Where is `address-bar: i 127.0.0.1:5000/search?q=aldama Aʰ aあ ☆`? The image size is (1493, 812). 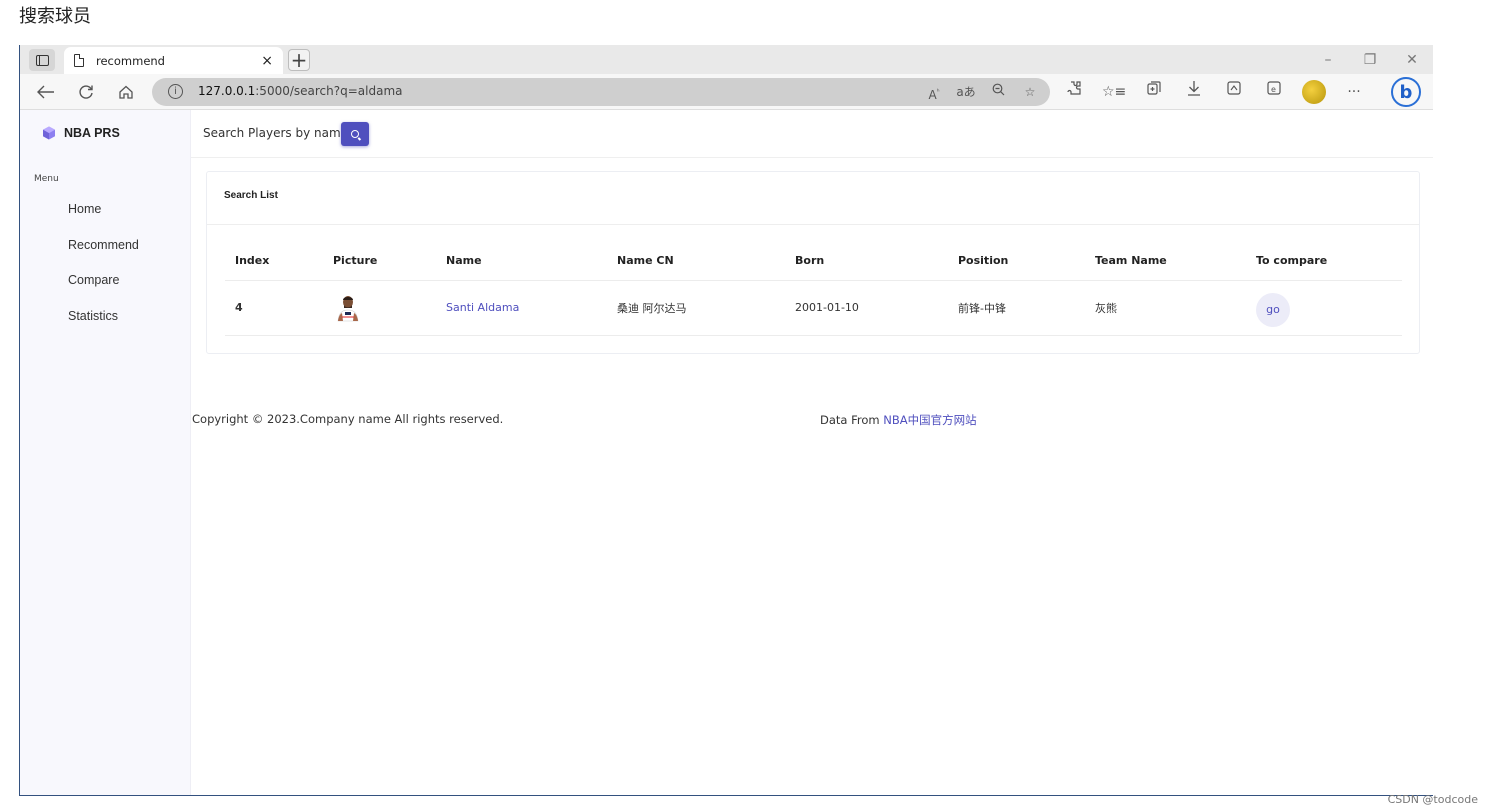
address-bar: i 127.0.0.1:5000/search?q=aldama Aʰ aあ ☆ is located at coordinates (601, 92).